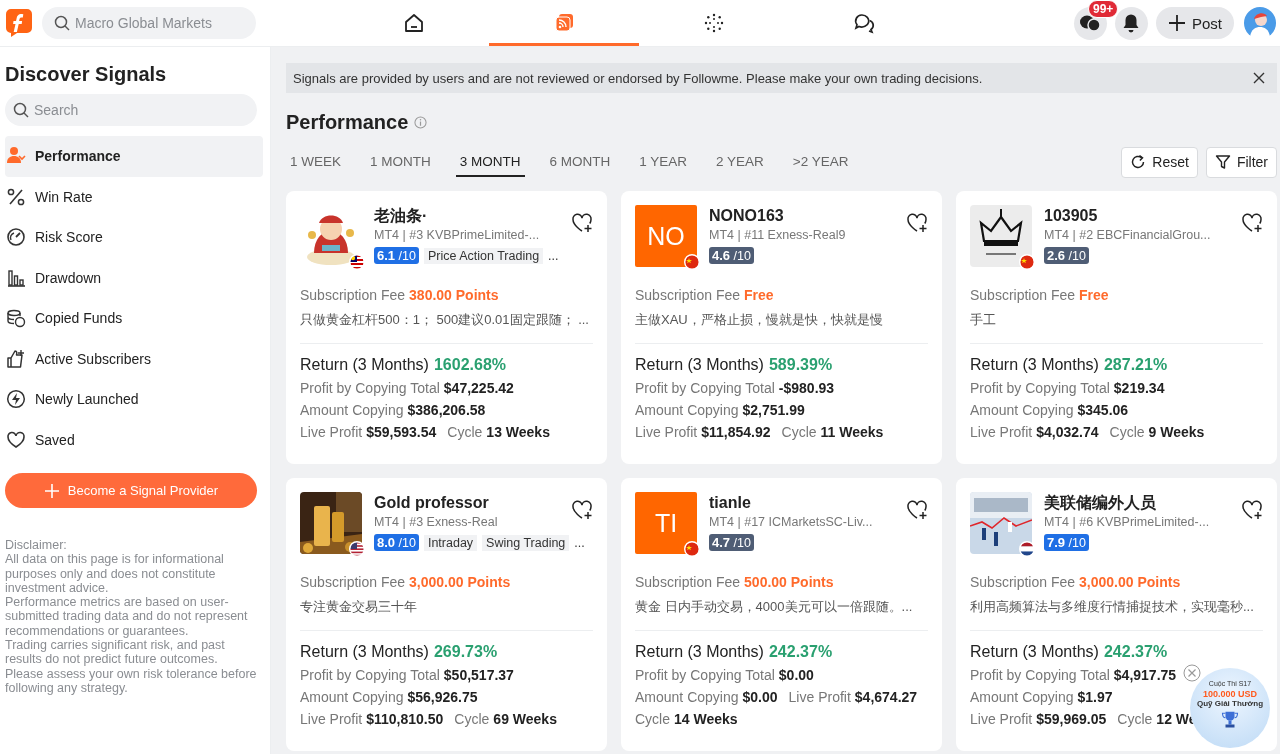 The width and height of the screenshot is (1280, 754). What do you see at coordinates (730, 503) in the screenshot?
I see `trader-name: tianle` at bounding box center [730, 503].